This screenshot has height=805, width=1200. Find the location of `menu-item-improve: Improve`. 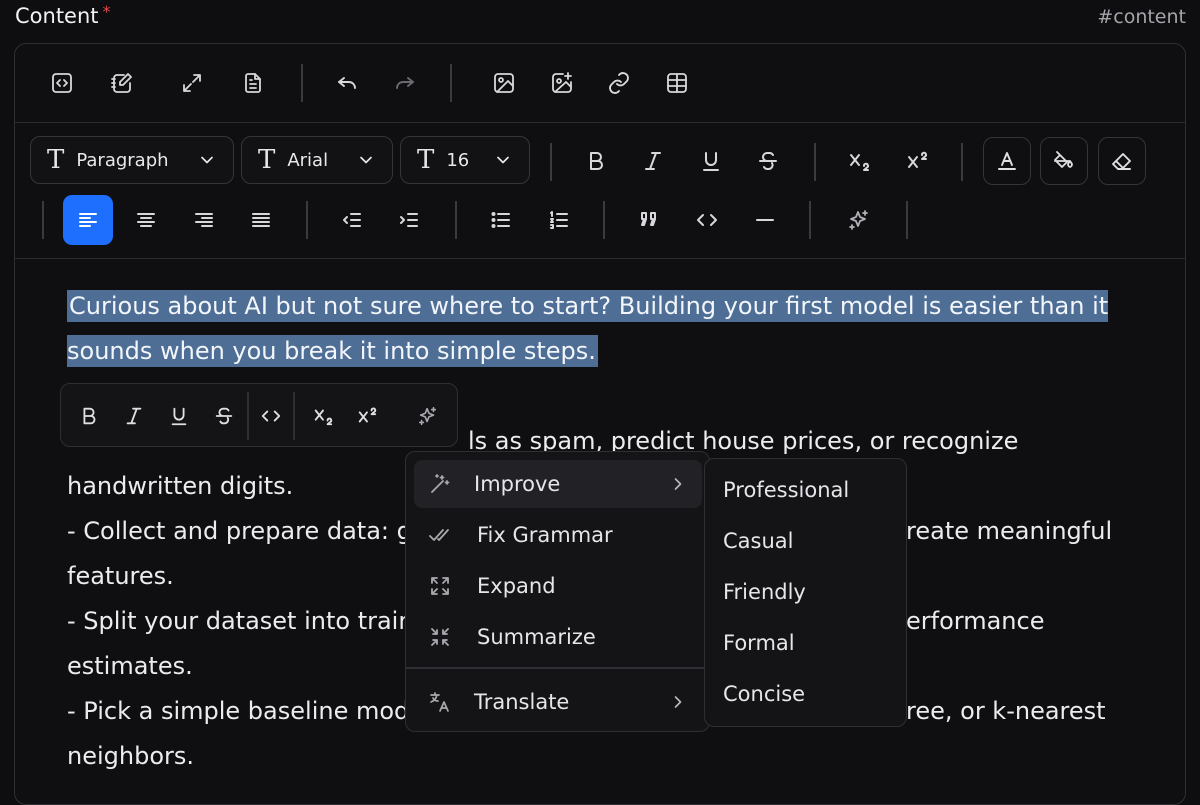

menu-item-improve: Improve is located at coordinates (558, 484).